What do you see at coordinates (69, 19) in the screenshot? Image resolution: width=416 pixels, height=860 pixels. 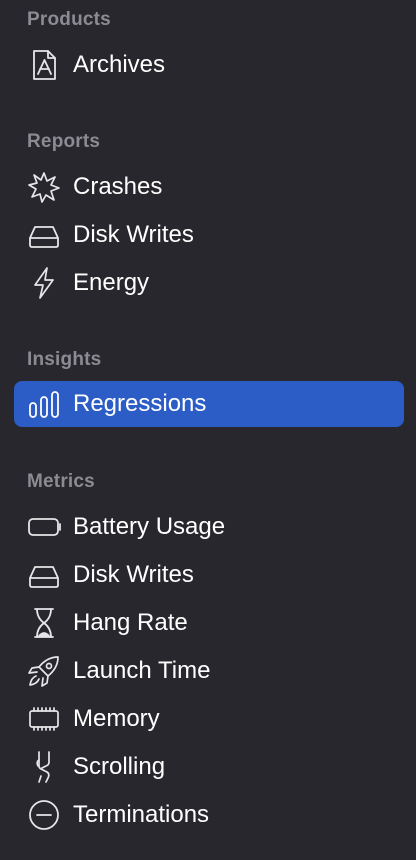 I see `section-header-products: Products` at bounding box center [69, 19].